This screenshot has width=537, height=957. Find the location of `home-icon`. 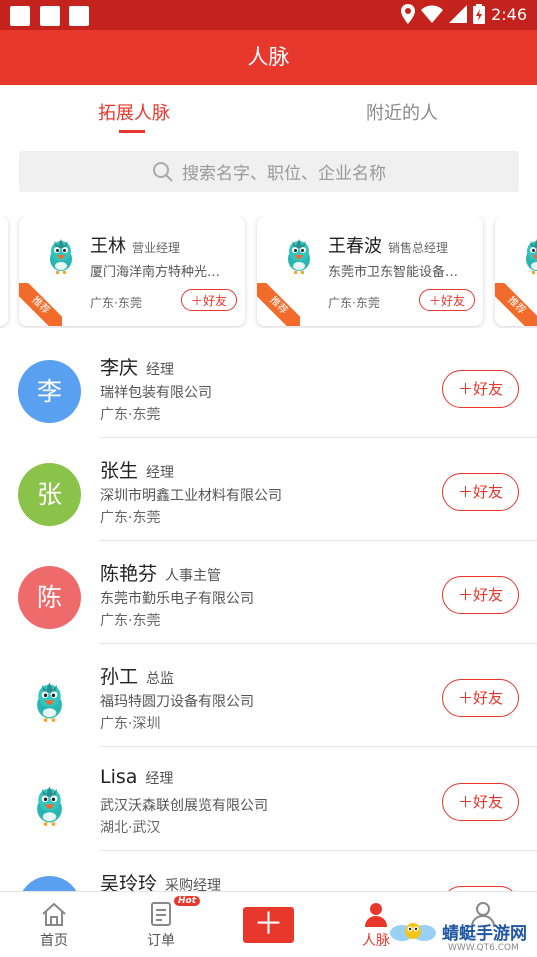

home-icon is located at coordinates (54, 914).